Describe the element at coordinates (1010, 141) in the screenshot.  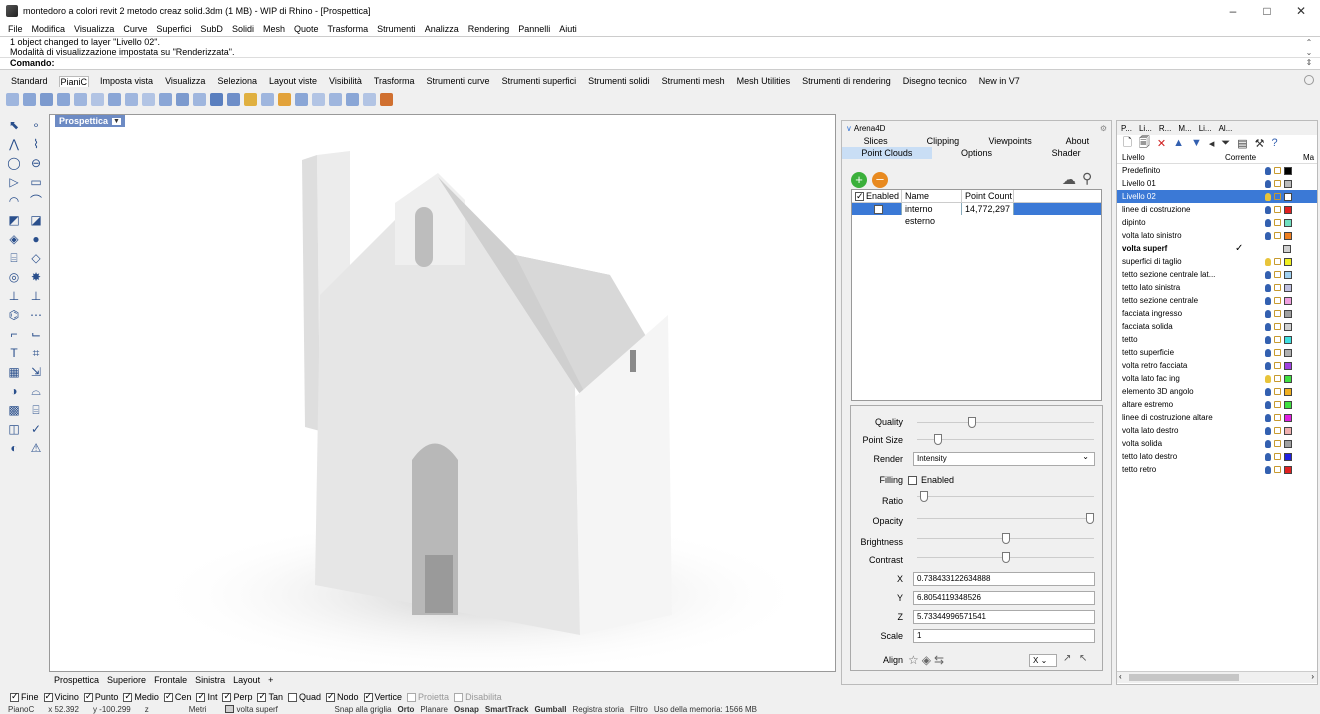
I see `tab-viewpoints: Viewpoints` at that location.